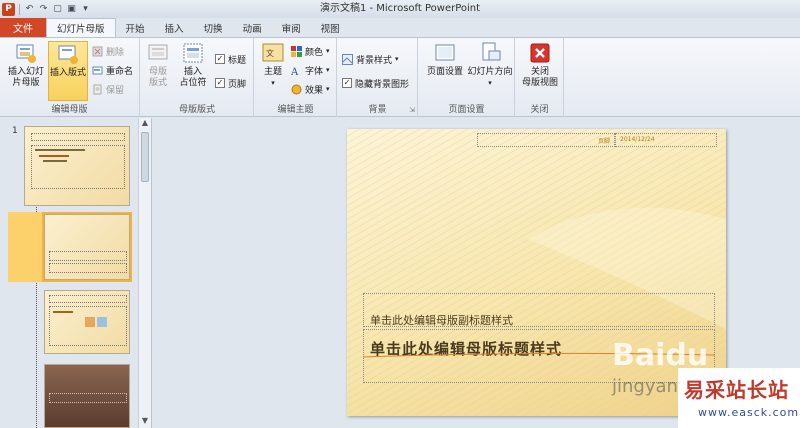  What do you see at coordinates (310, 70) in the screenshot?
I see `fonts-button: A 字体 ▾` at bounding box center [310, 70].